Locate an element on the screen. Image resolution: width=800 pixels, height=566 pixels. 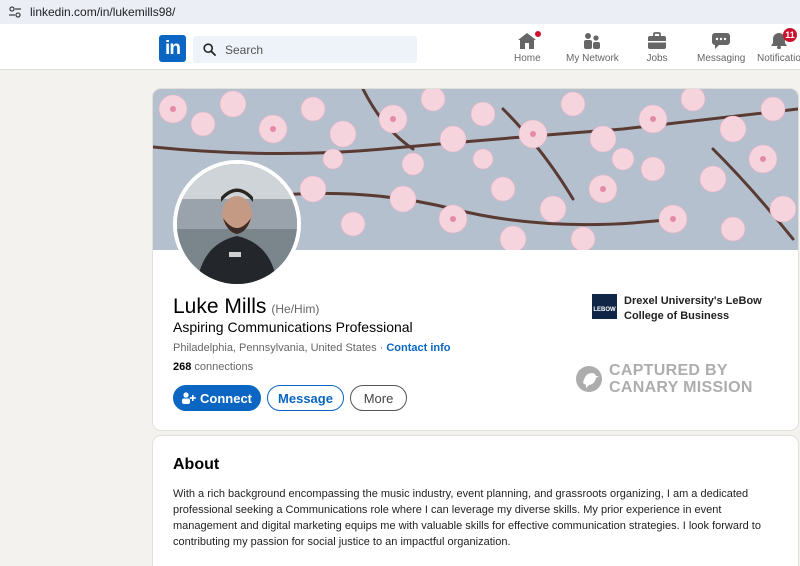
connections-count: 268 connections is located at coordinates (213, 367).